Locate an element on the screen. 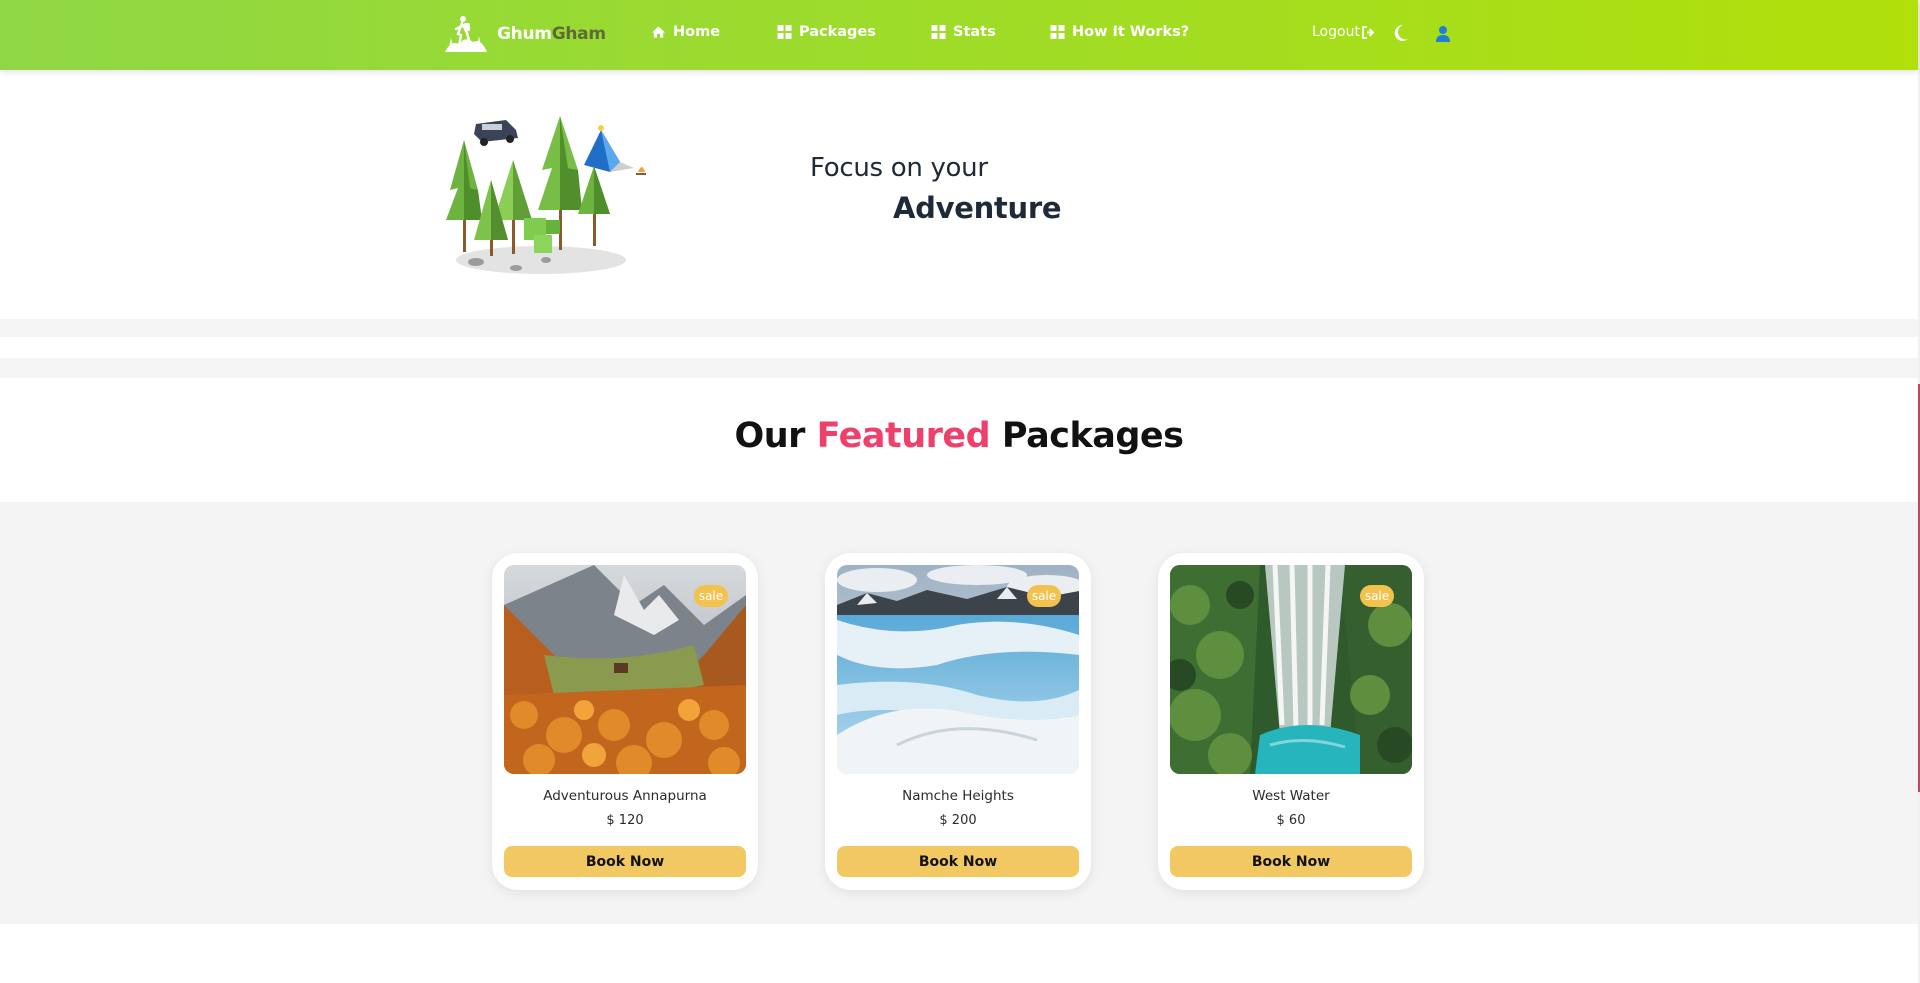 The image size is (1920, 983). logout-icon is located at coordinates (1368, 32).